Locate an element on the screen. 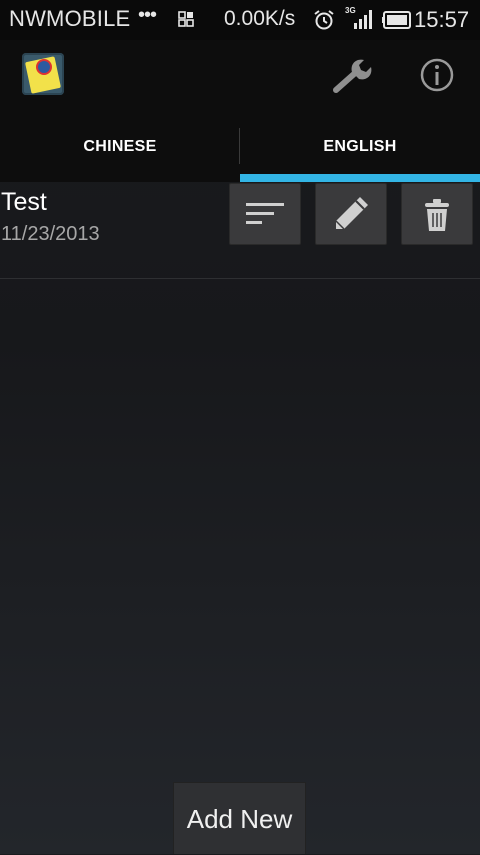  tab-bar: CHINESE ENGLISH is located at coordinates (240, 154).